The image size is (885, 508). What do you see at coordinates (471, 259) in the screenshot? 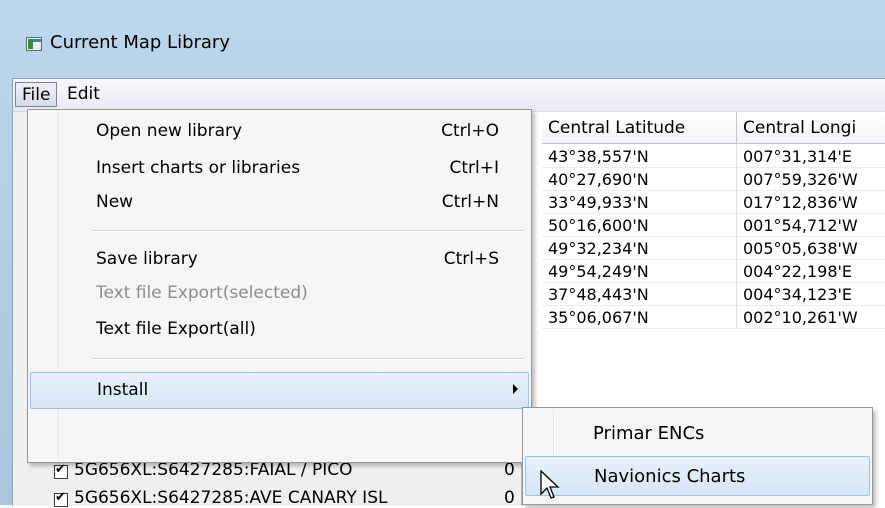
I see `menu-item-shortcut: Ctrl+S` at bounding box center [471, 259].